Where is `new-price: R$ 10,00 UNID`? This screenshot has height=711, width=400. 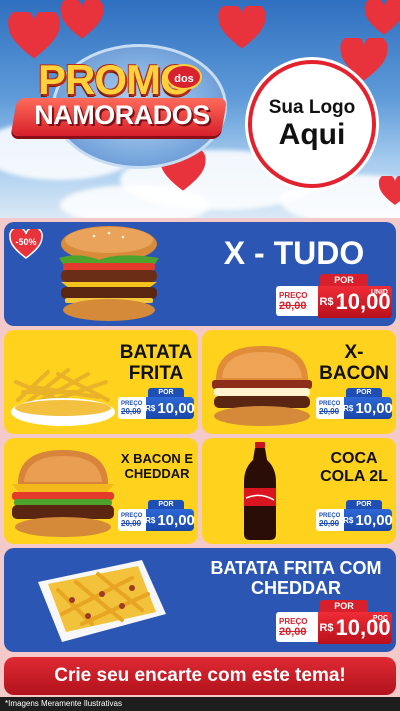
new-price: R$ 10,00 UNID is located at coordinates (355, 302).